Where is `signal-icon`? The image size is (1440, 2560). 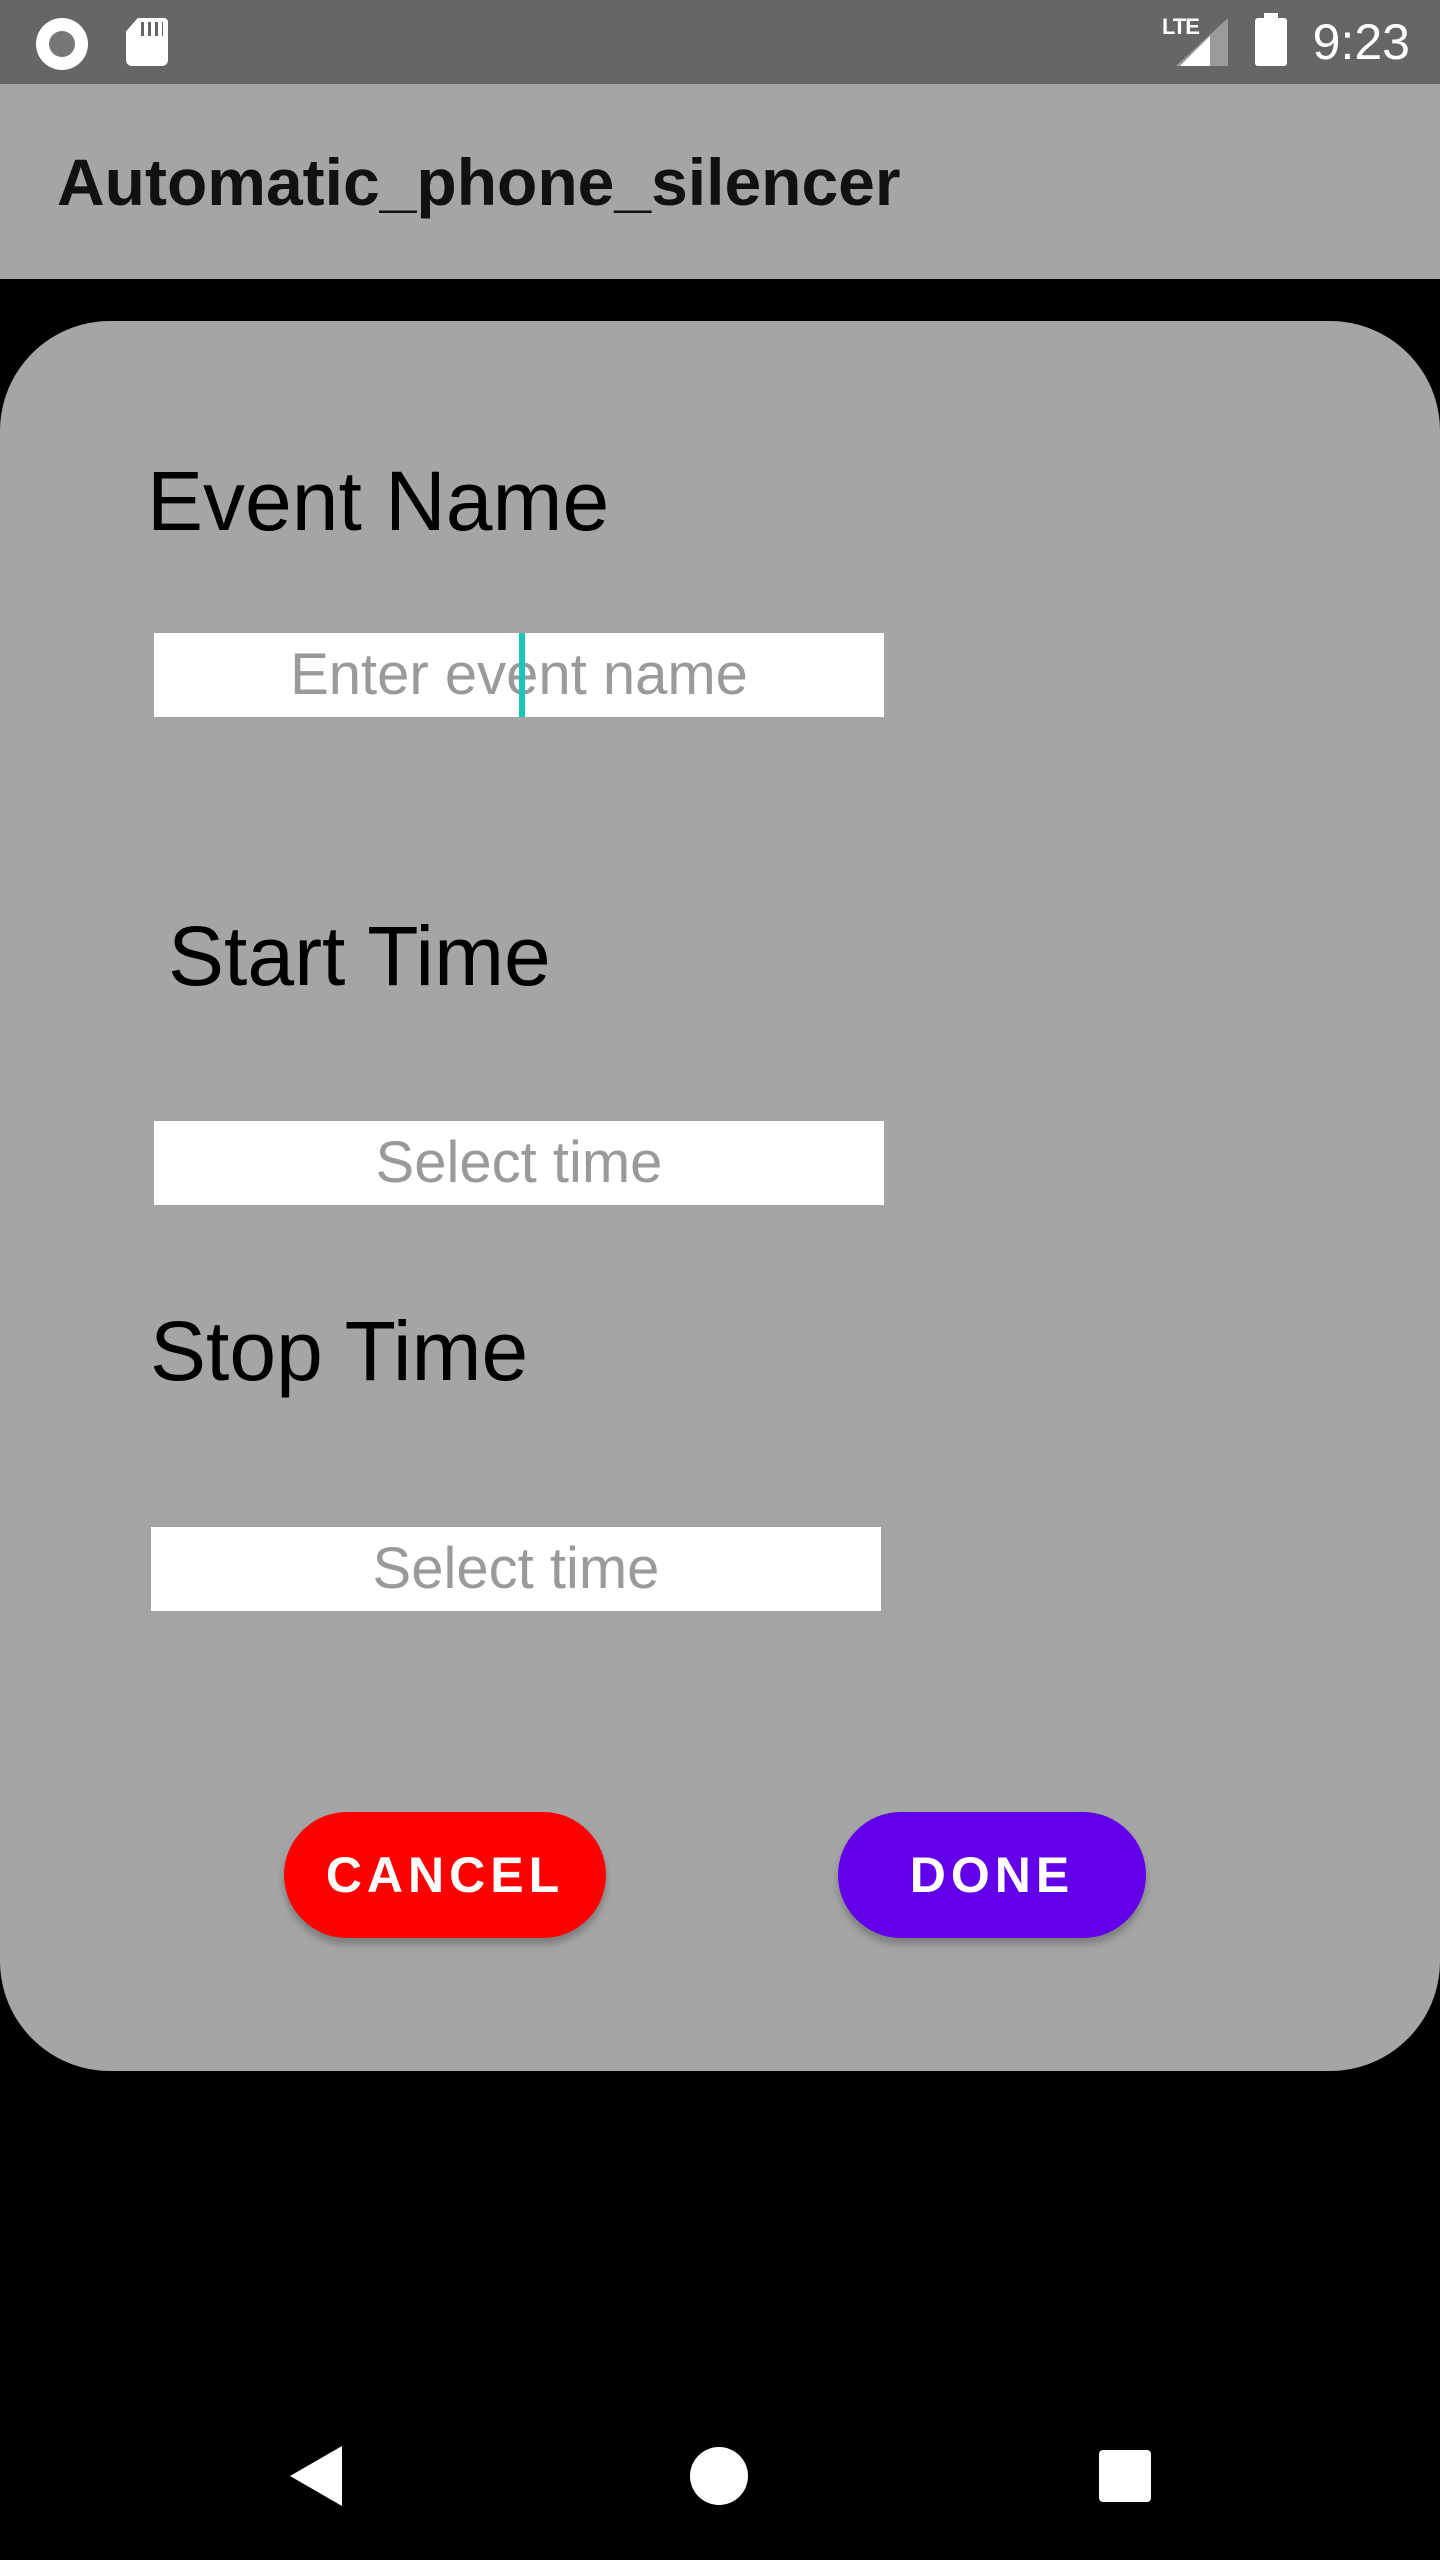 signal-icon is located at coordinates (1202, 42).